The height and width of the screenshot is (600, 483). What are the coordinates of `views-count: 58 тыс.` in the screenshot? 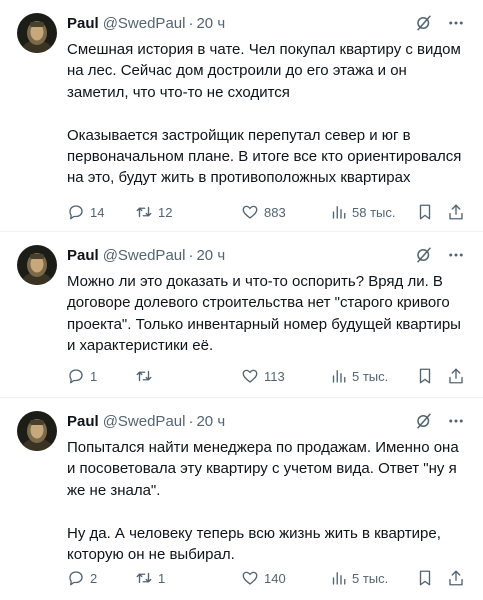 It's located at (374, 212).